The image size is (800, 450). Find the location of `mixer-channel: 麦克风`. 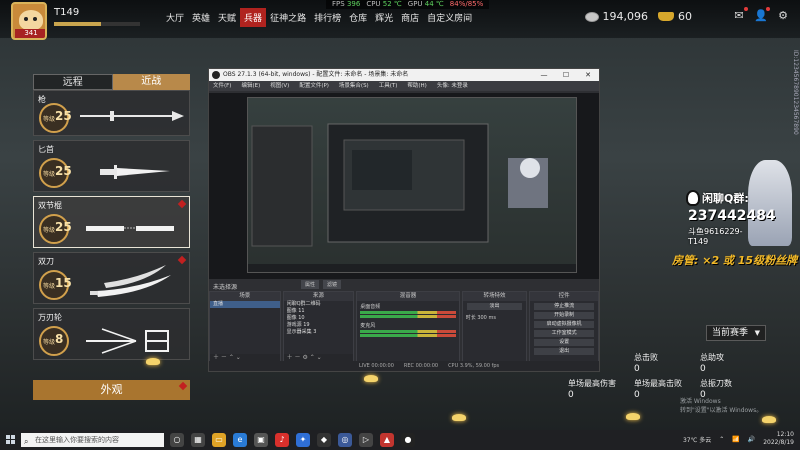

mixer-channel: 麦克风 is located at coordinates (407, 329).